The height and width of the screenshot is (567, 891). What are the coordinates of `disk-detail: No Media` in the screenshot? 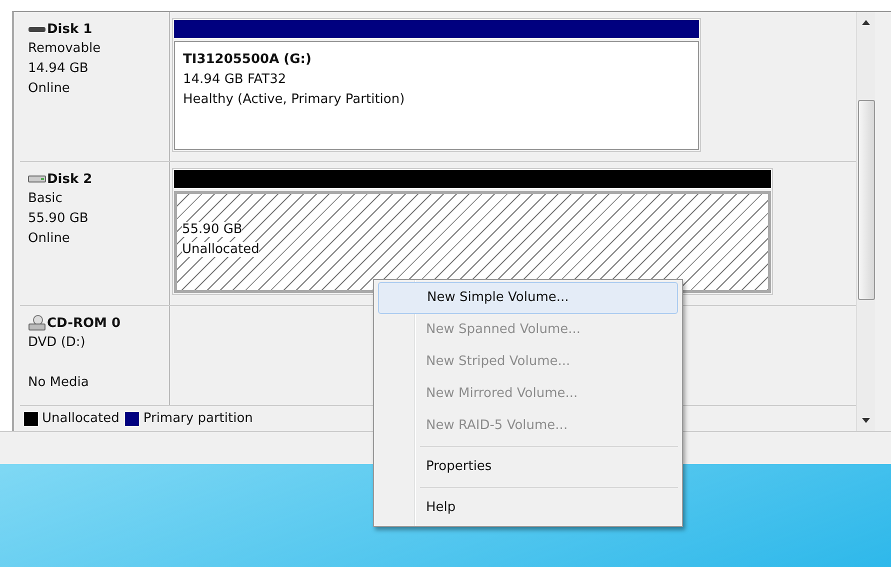 It's located at (58, 382).